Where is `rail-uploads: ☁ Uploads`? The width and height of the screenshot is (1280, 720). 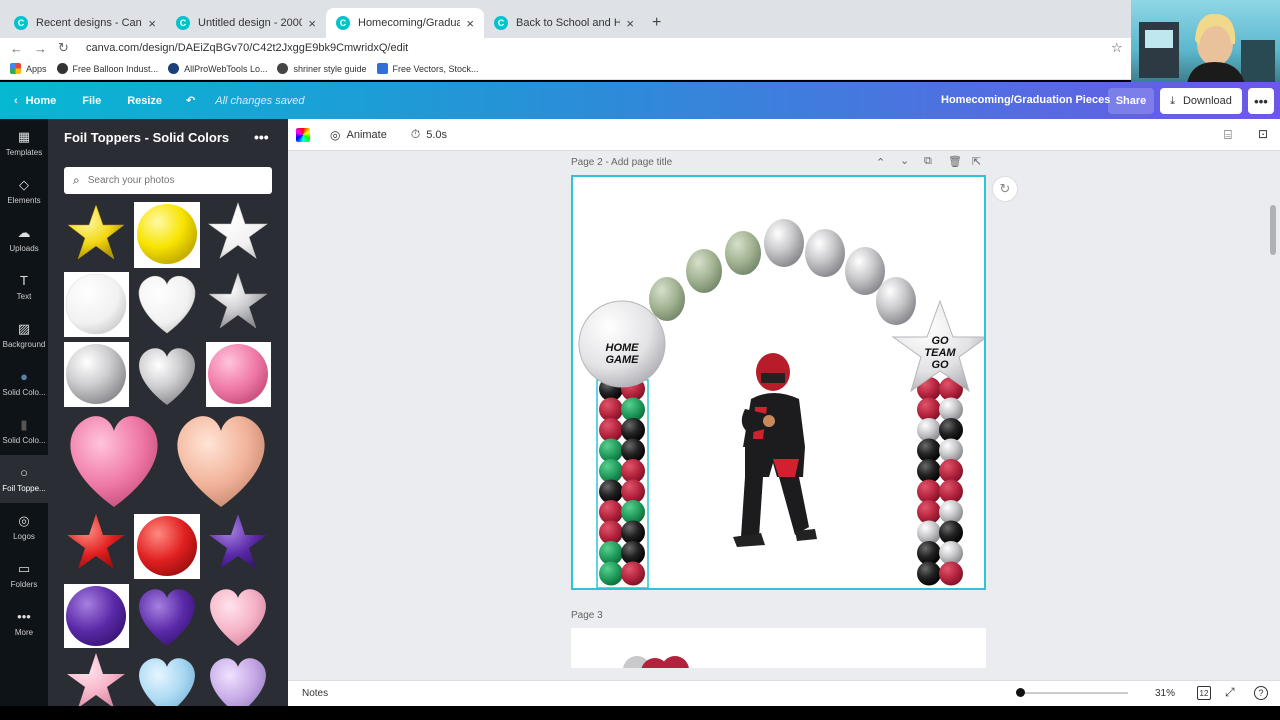
rail-uploads: ☁ Uploads is located at coordinates (24, 239).